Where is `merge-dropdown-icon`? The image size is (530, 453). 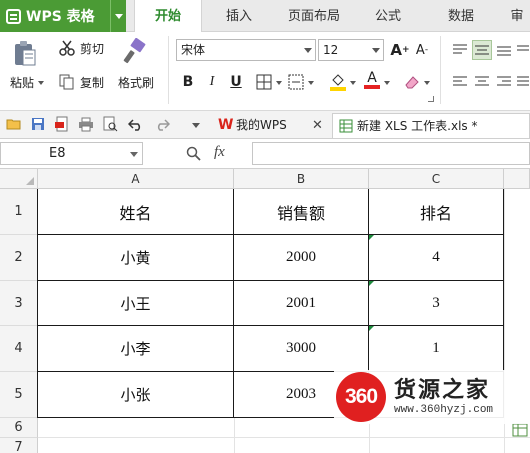
merge-dropdown-icon is located at coordinates (311, 83).